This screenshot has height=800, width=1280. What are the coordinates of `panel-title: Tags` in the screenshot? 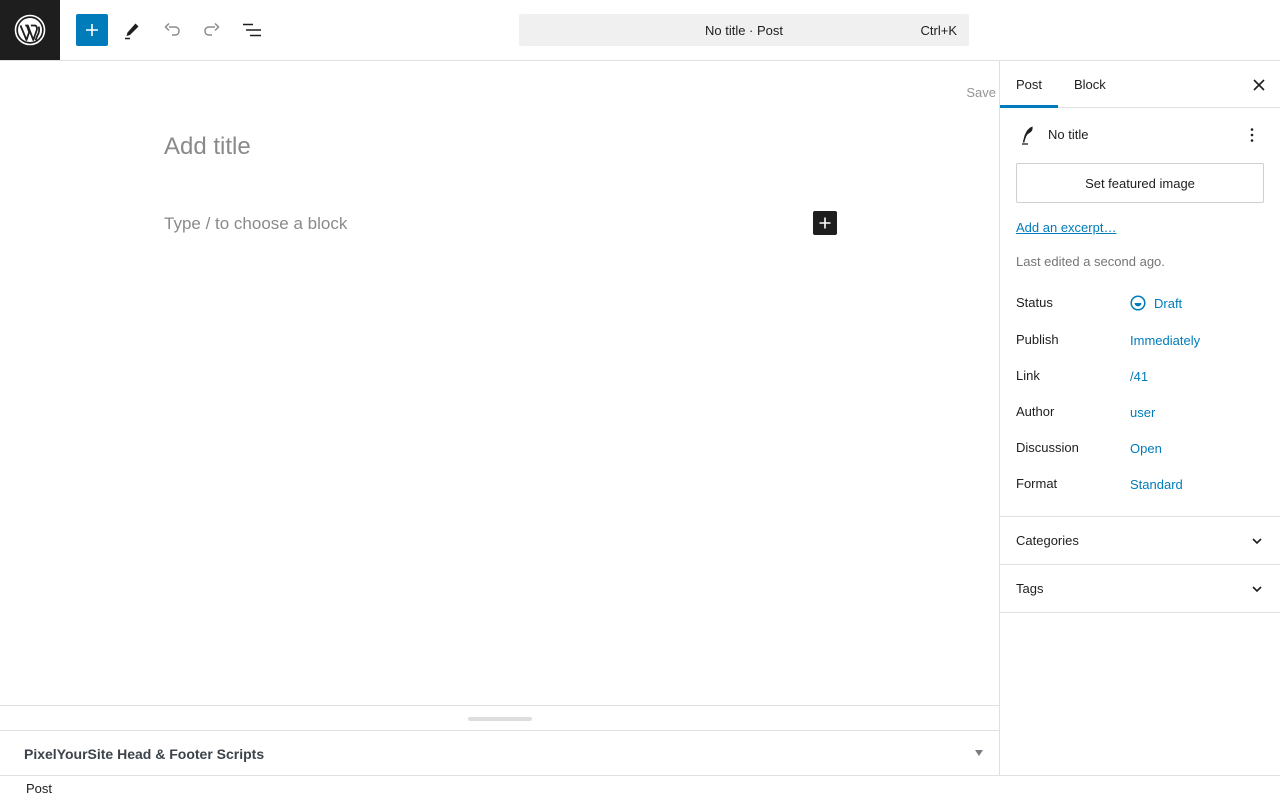 It's located at (1030, 588).